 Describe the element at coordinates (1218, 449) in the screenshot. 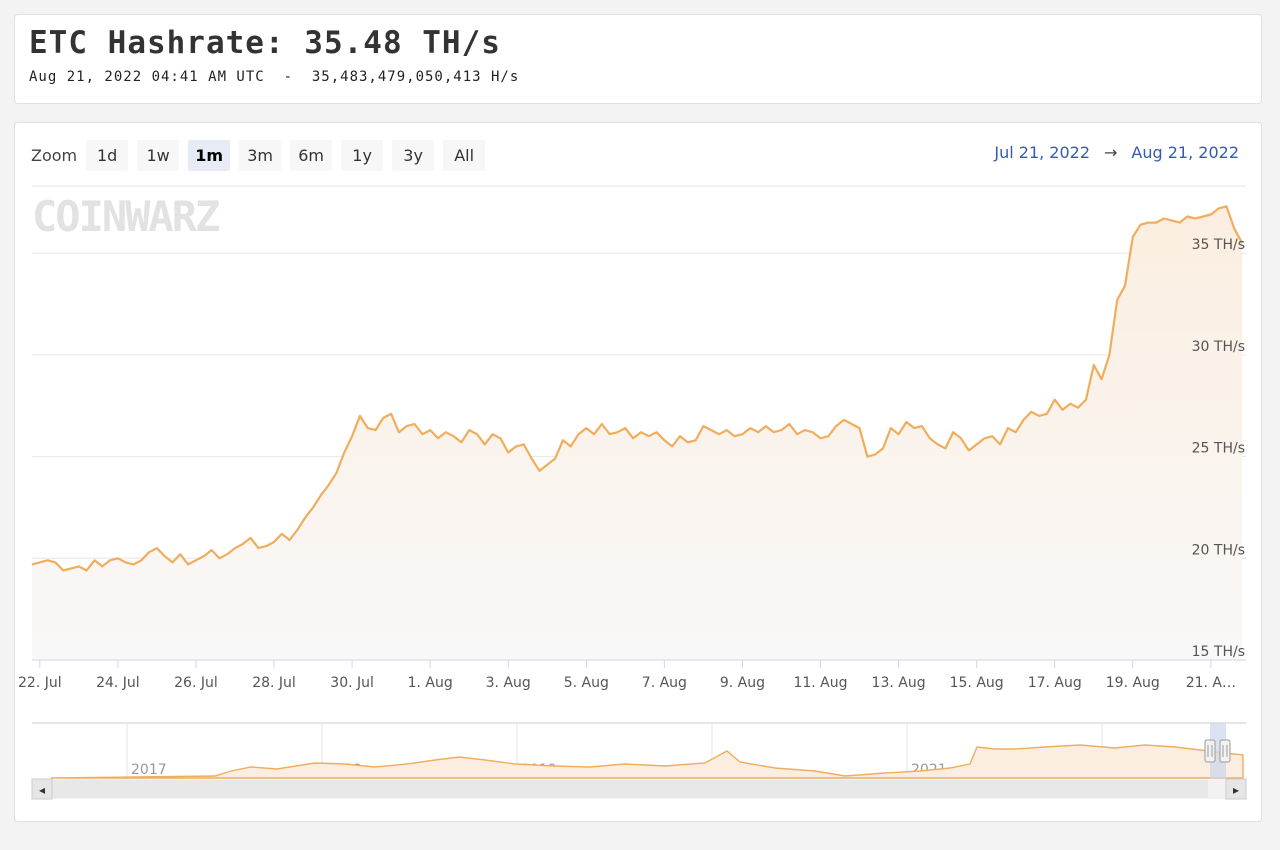

I see `y-tick-label: 25 TH/s` at that location.